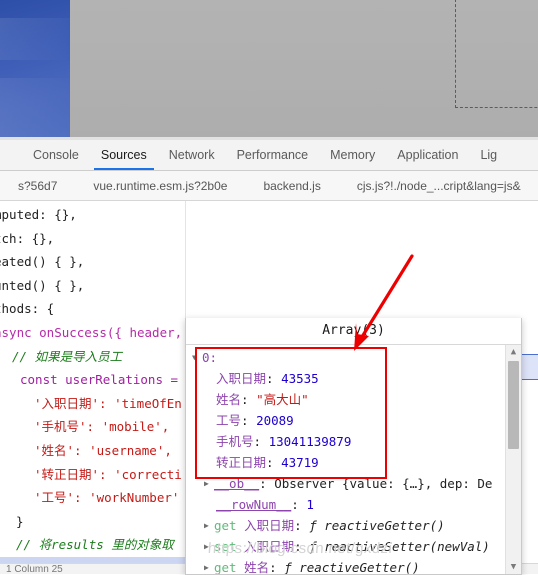  Describe the element at coordinates (210, 357) in the screenshot. I see `array-index-label: 0:` at that location.